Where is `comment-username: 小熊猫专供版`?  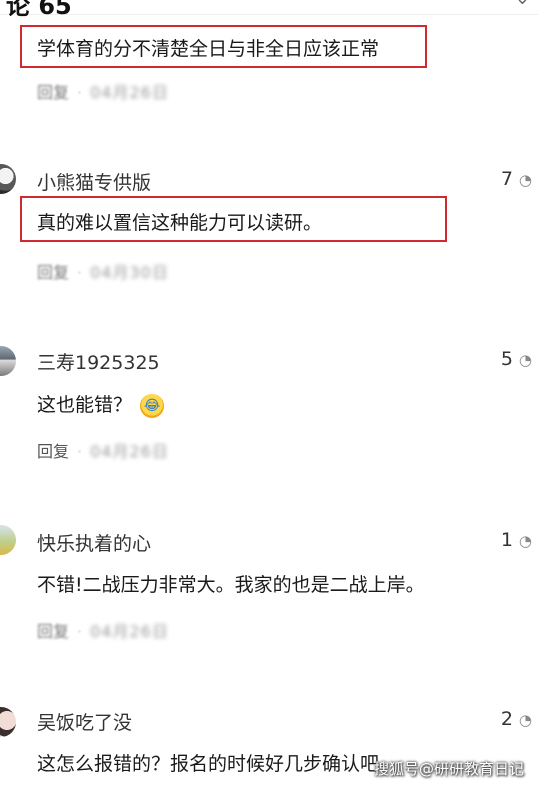 comment-username: 小熊猫专供版 is located at coordinates (94, 181).